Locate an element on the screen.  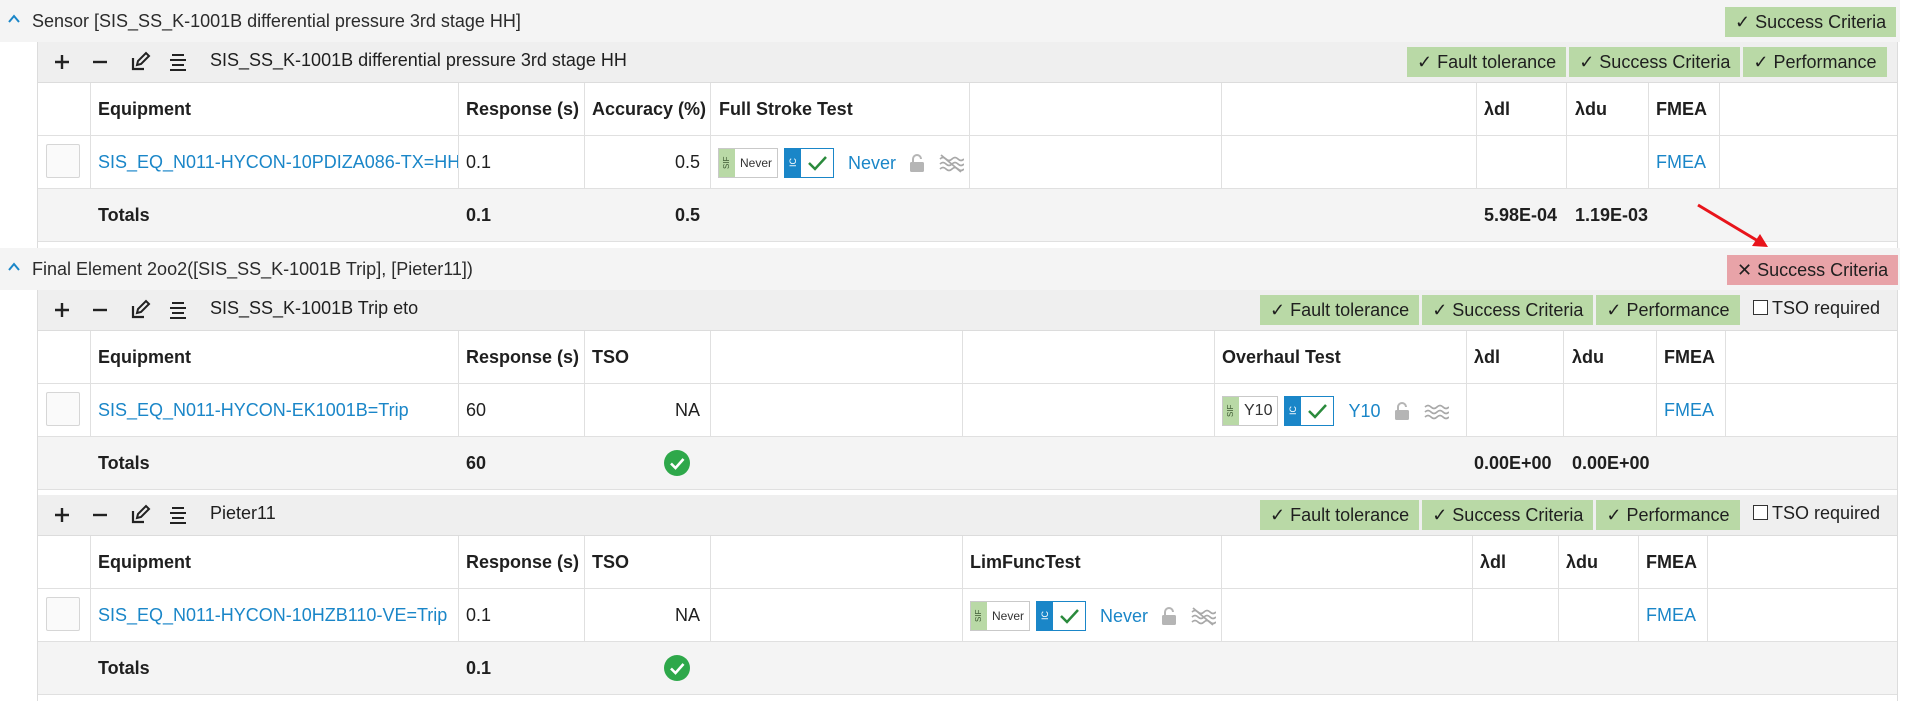
tso-value: NA is located at coordinates (687, 615).